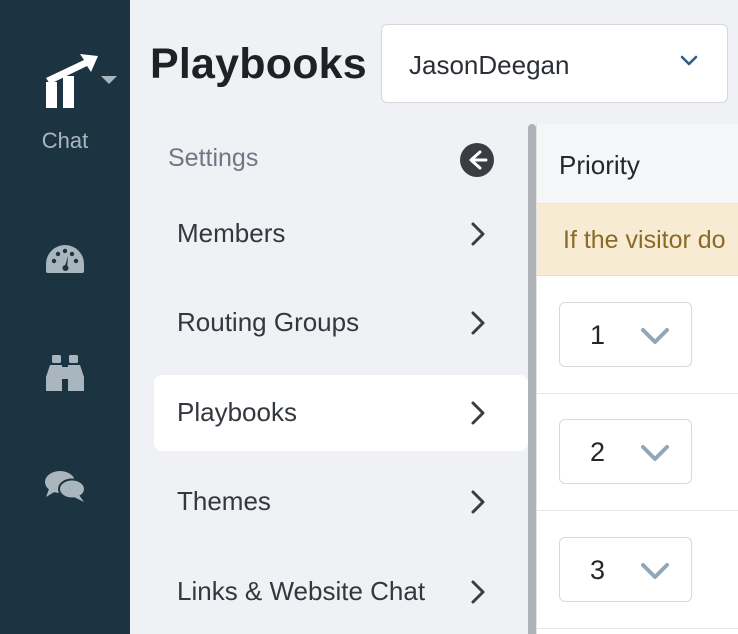  I want to click on caret-down-icon, so click(109, 80).